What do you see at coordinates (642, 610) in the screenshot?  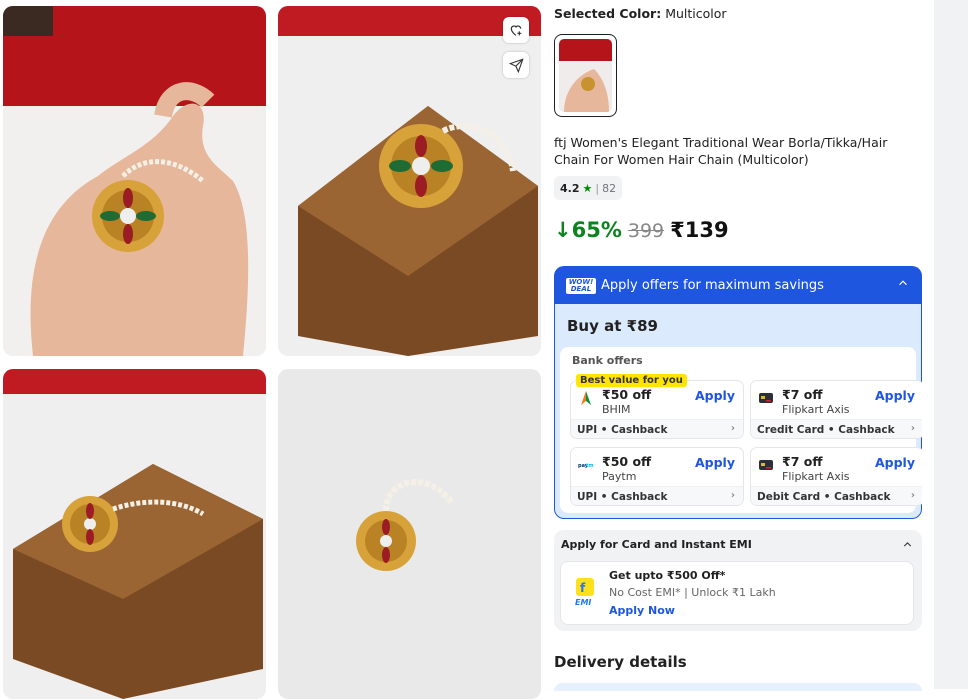 I see `apply-now-link: Apply Now` at bounding box center [642, 610].